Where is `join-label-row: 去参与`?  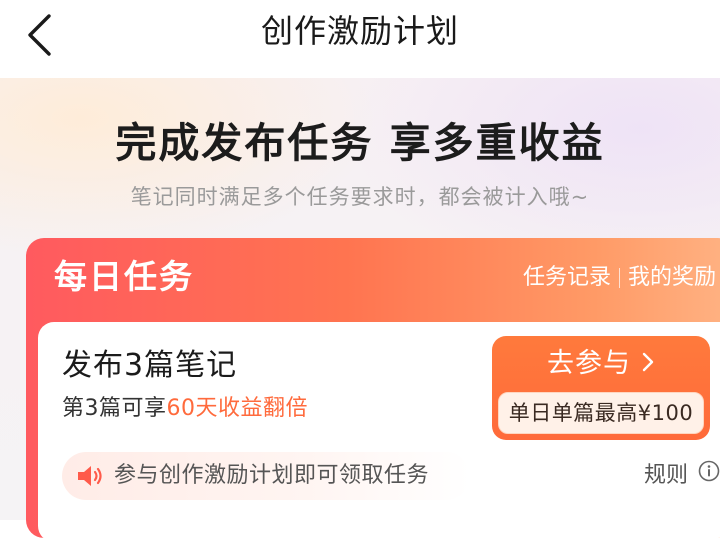 join-label-row: 去参与 is located at coordinates (601, 364).